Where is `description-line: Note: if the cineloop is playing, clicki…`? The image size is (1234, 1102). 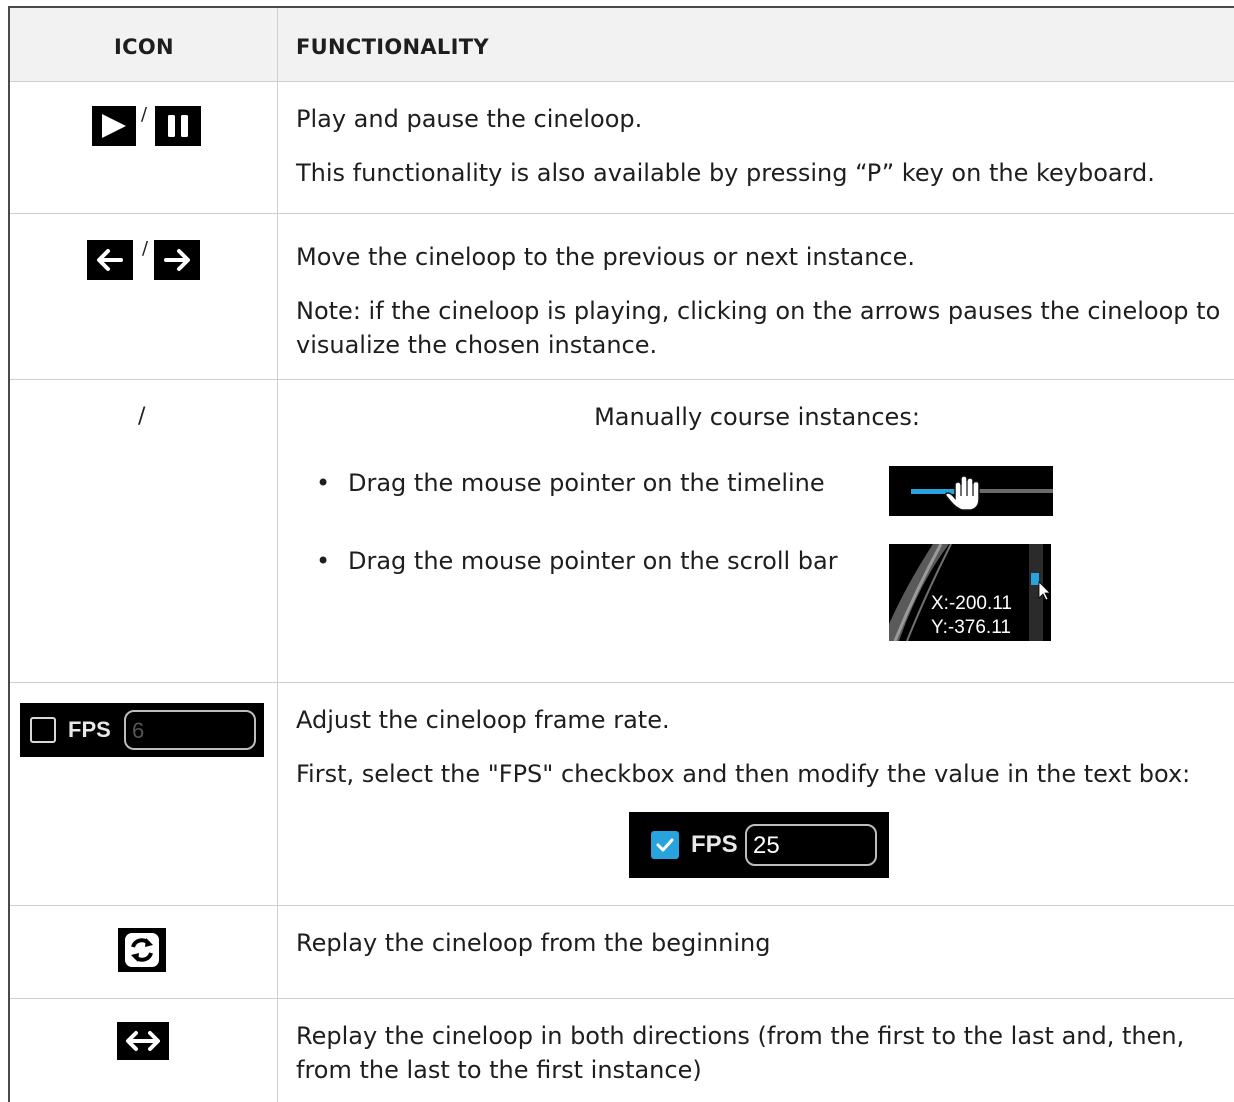
description-line: Note: if the cineloop is playing, clicki… is located at coordinates (758, 328).